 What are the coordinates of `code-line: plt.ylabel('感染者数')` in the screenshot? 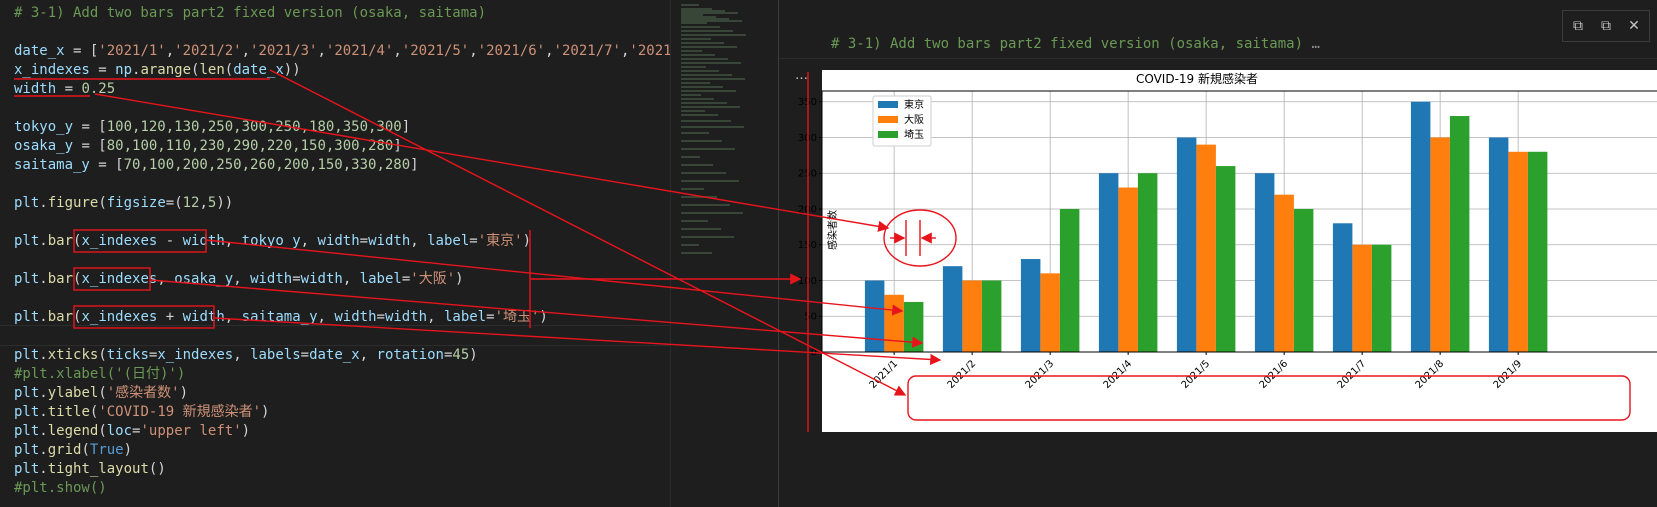 It's located at (376, 393).